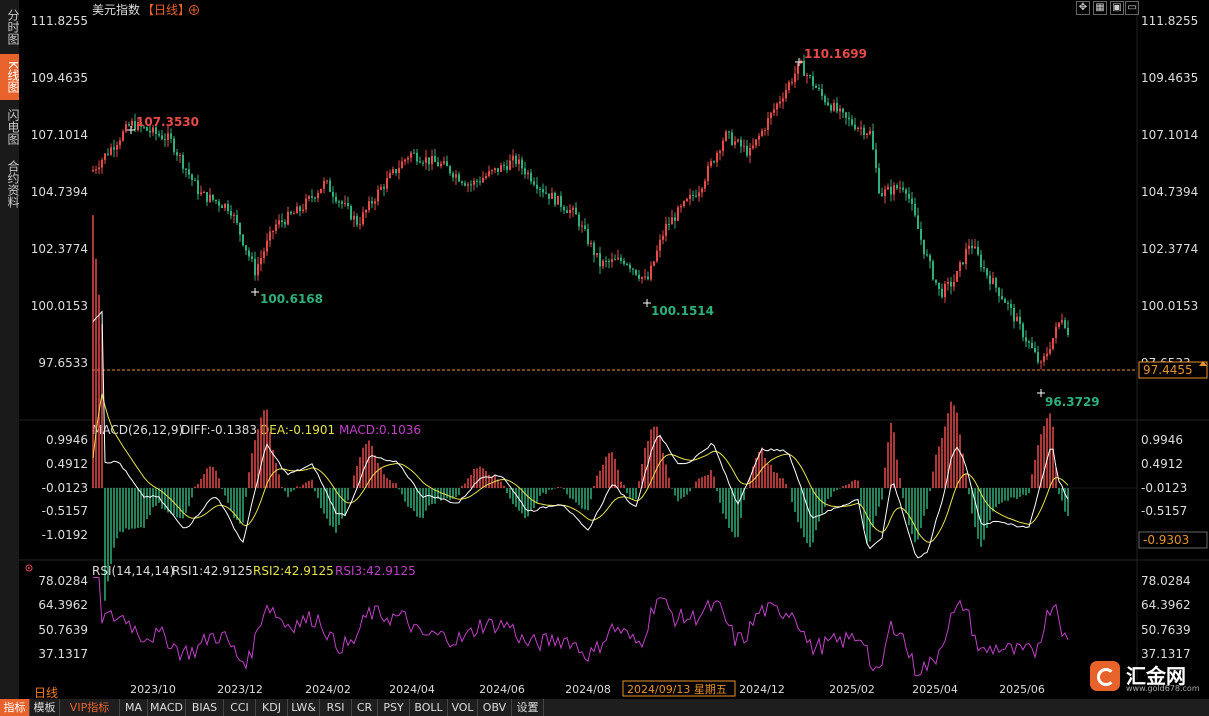  What do you see at coordinates (167, 122) in the screenshot?
I see `svg-text: 107.3530` at bounding box center [167, 122].